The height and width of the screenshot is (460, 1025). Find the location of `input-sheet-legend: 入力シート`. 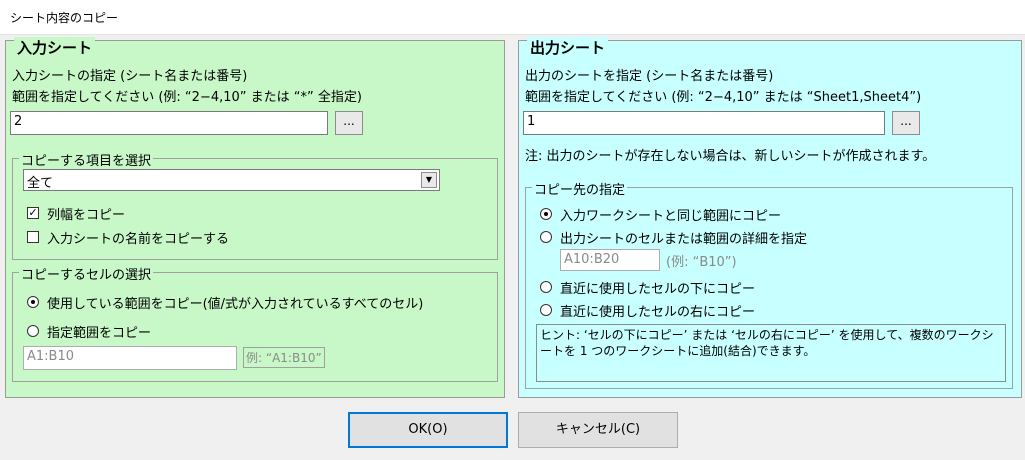

input-sheet-legend: 入力シート is located at coordinates (55, 47).